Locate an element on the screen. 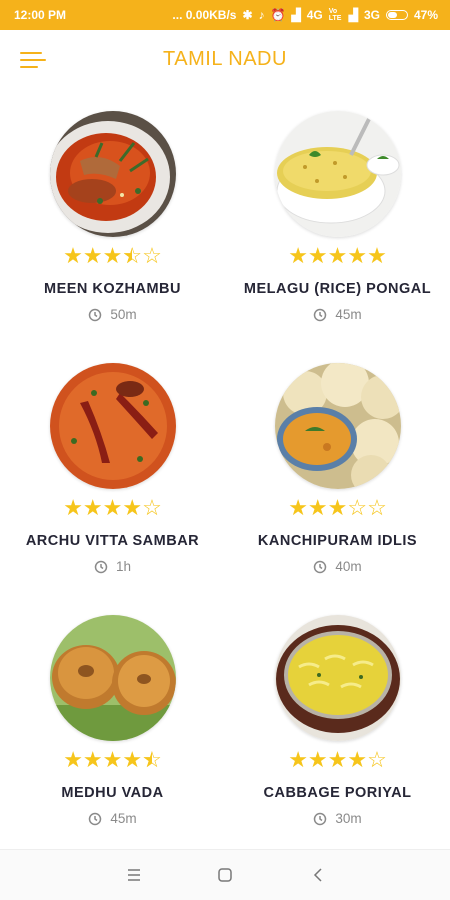 The image size is (450, 900). recipe-time: 30m is located at coordinates (337, 818).